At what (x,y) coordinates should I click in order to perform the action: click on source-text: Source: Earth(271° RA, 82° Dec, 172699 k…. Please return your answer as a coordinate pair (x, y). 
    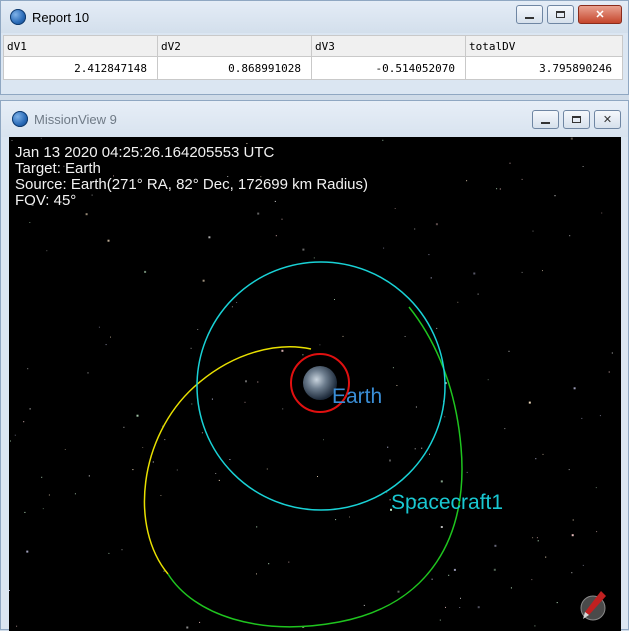
    Looking at the image, I should click on (192, 184).